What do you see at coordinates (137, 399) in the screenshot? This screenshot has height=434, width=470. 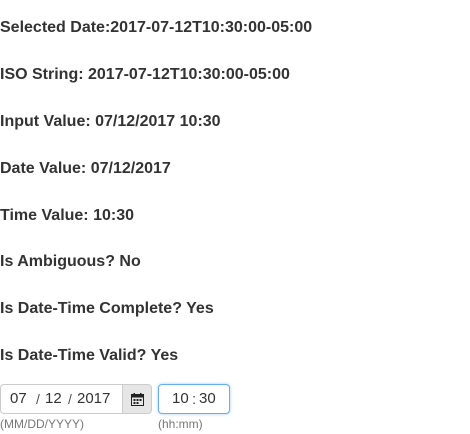 I see `open-calendar-button` at bounding box center [137, 399].